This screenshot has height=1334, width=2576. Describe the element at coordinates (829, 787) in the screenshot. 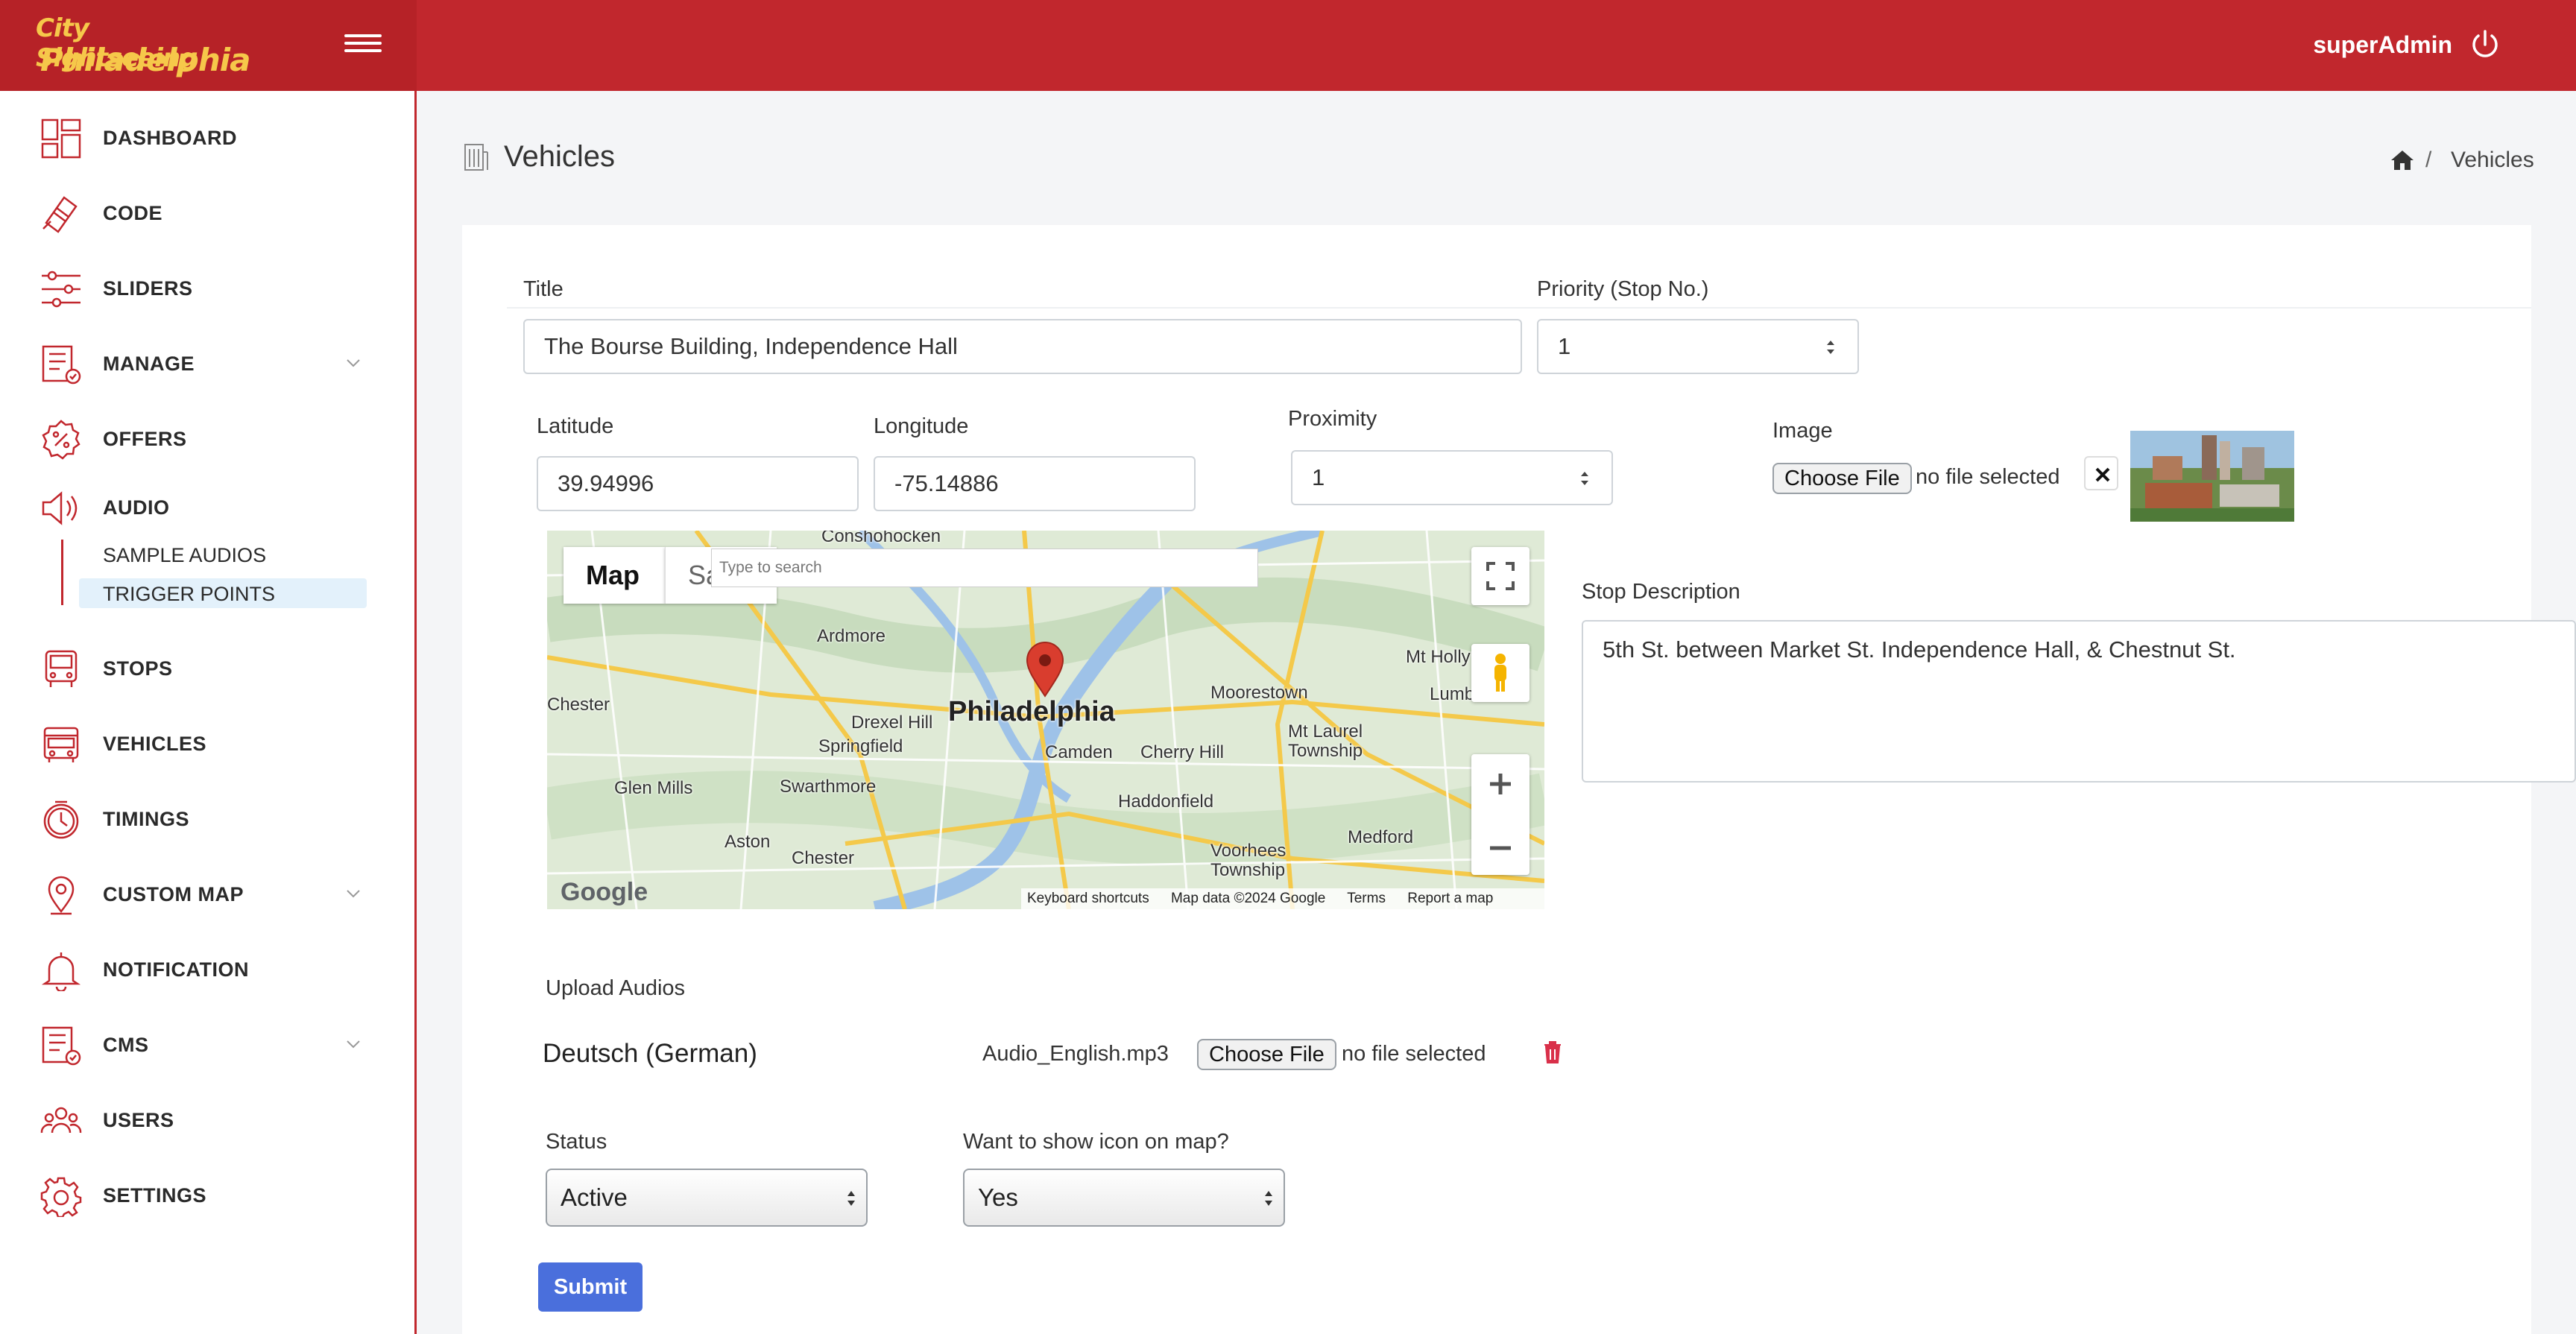

I see `map-label: Swarthmore` at that location.